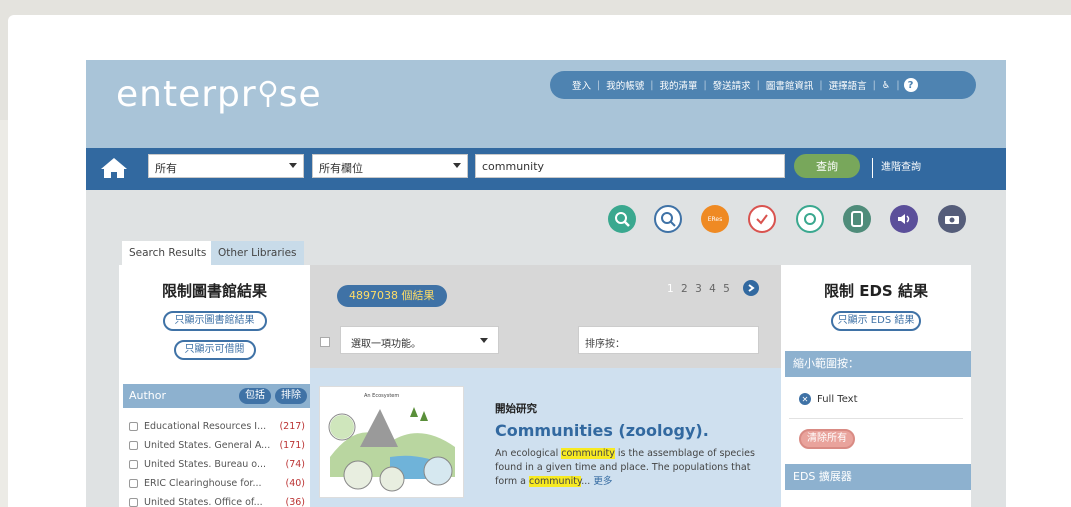 Image resolution: width=1071 pixels, height=507 pixels. What do you see at coordinates (268, 96) in the screenshot?
I see `magnifier-i-icon` at bounding box center [268, 96].